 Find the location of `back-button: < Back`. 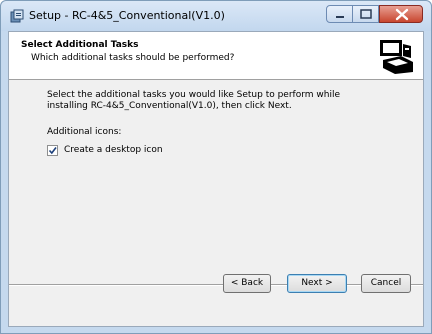

back-button: < Back is located at coordinates (247, 283).